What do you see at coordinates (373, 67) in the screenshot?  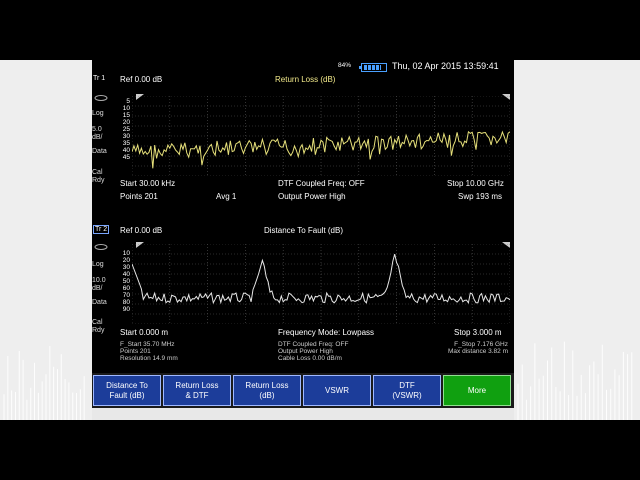 I see `battery-icon` at bounding box center [373, 67].